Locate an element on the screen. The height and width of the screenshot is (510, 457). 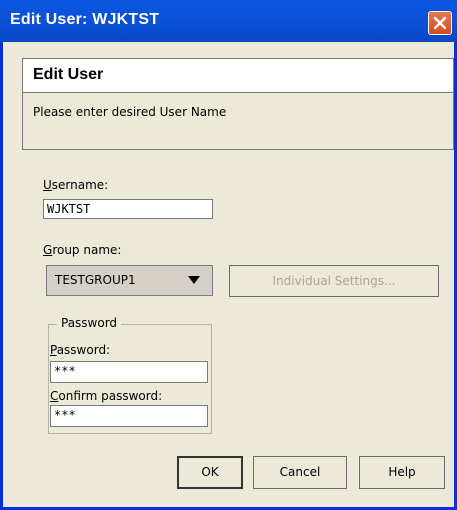
group-name-select: TESTGROUP1 is located at coordinates (129, 280).